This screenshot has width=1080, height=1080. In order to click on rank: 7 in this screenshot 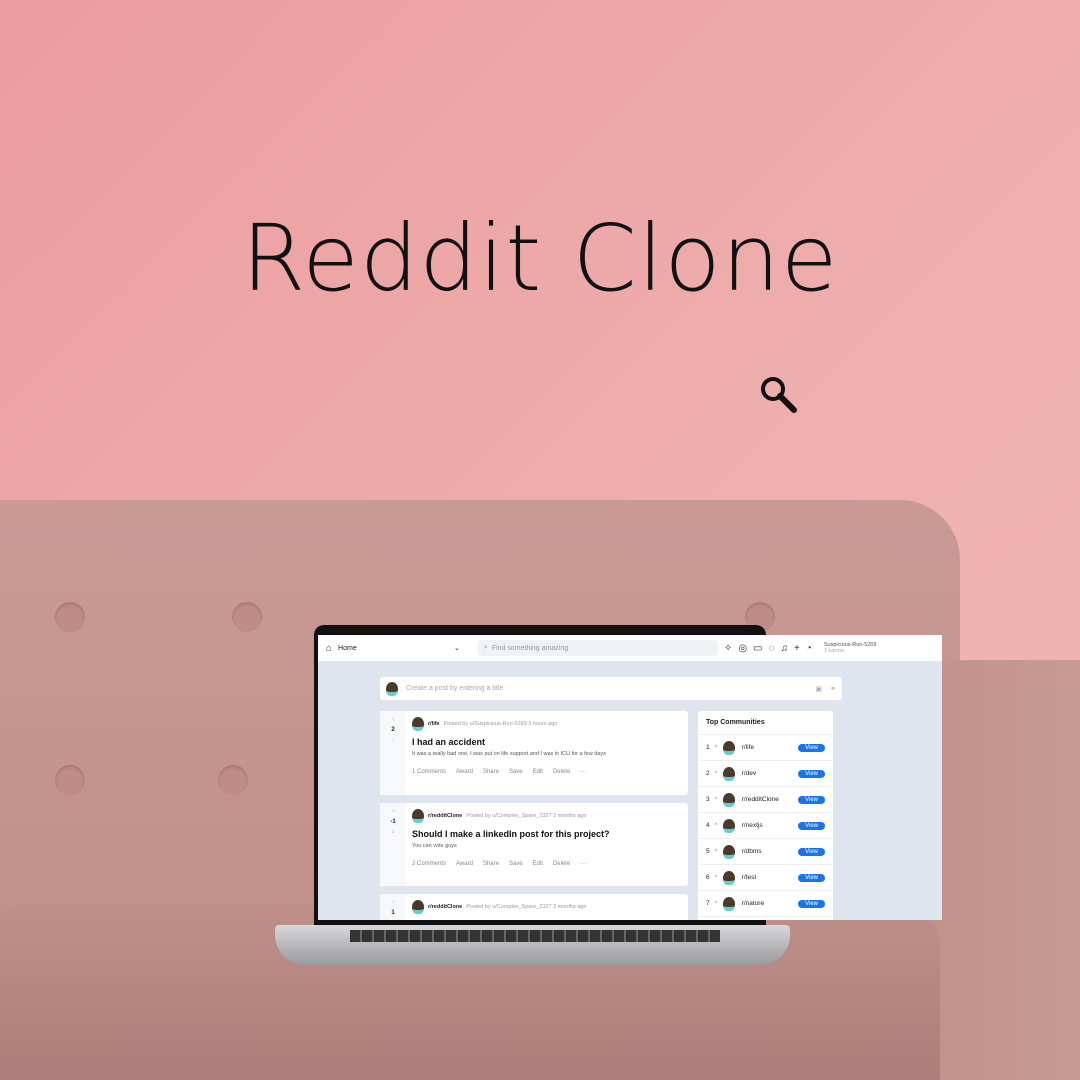, I will do `click(708, 903)`.